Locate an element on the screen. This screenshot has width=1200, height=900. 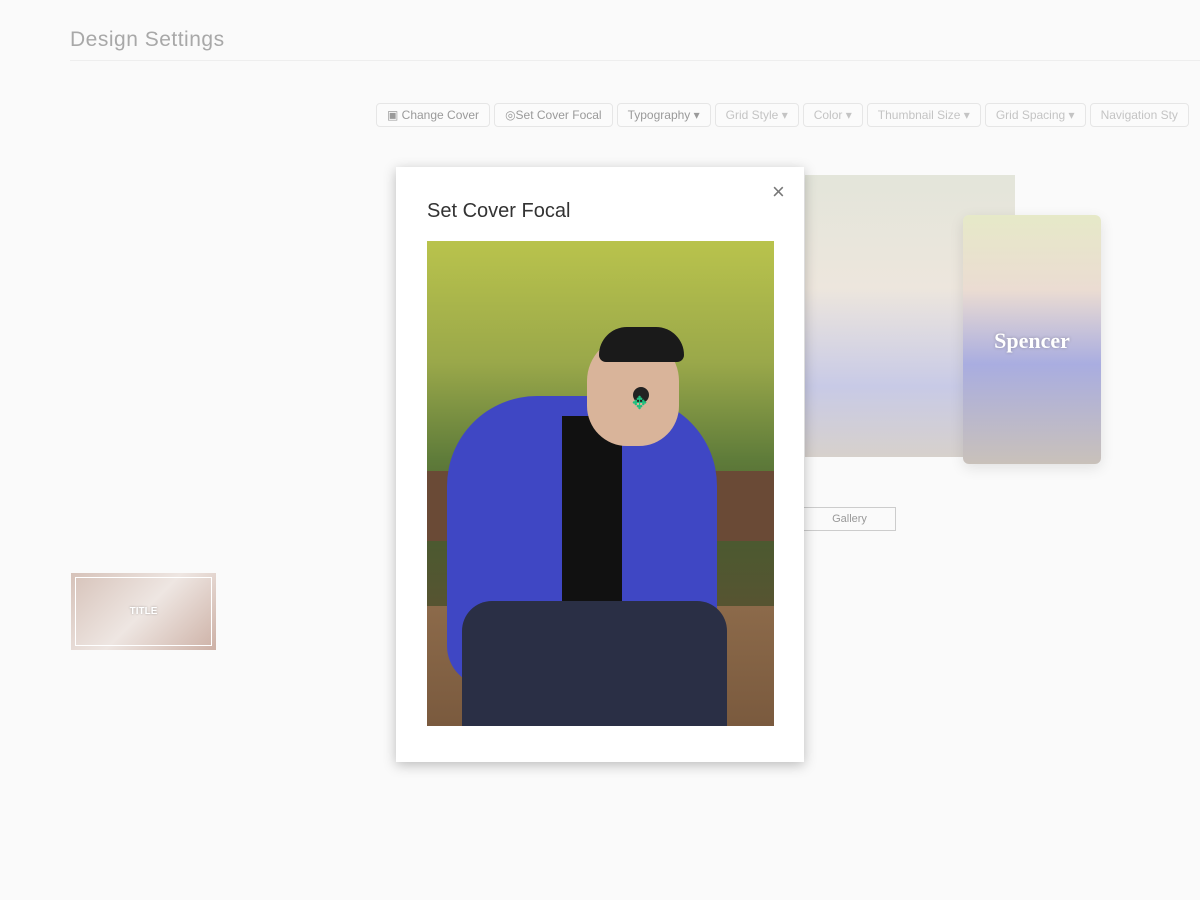
cover-style-thumbnail: TITLE is located at coordinates (143, 611).